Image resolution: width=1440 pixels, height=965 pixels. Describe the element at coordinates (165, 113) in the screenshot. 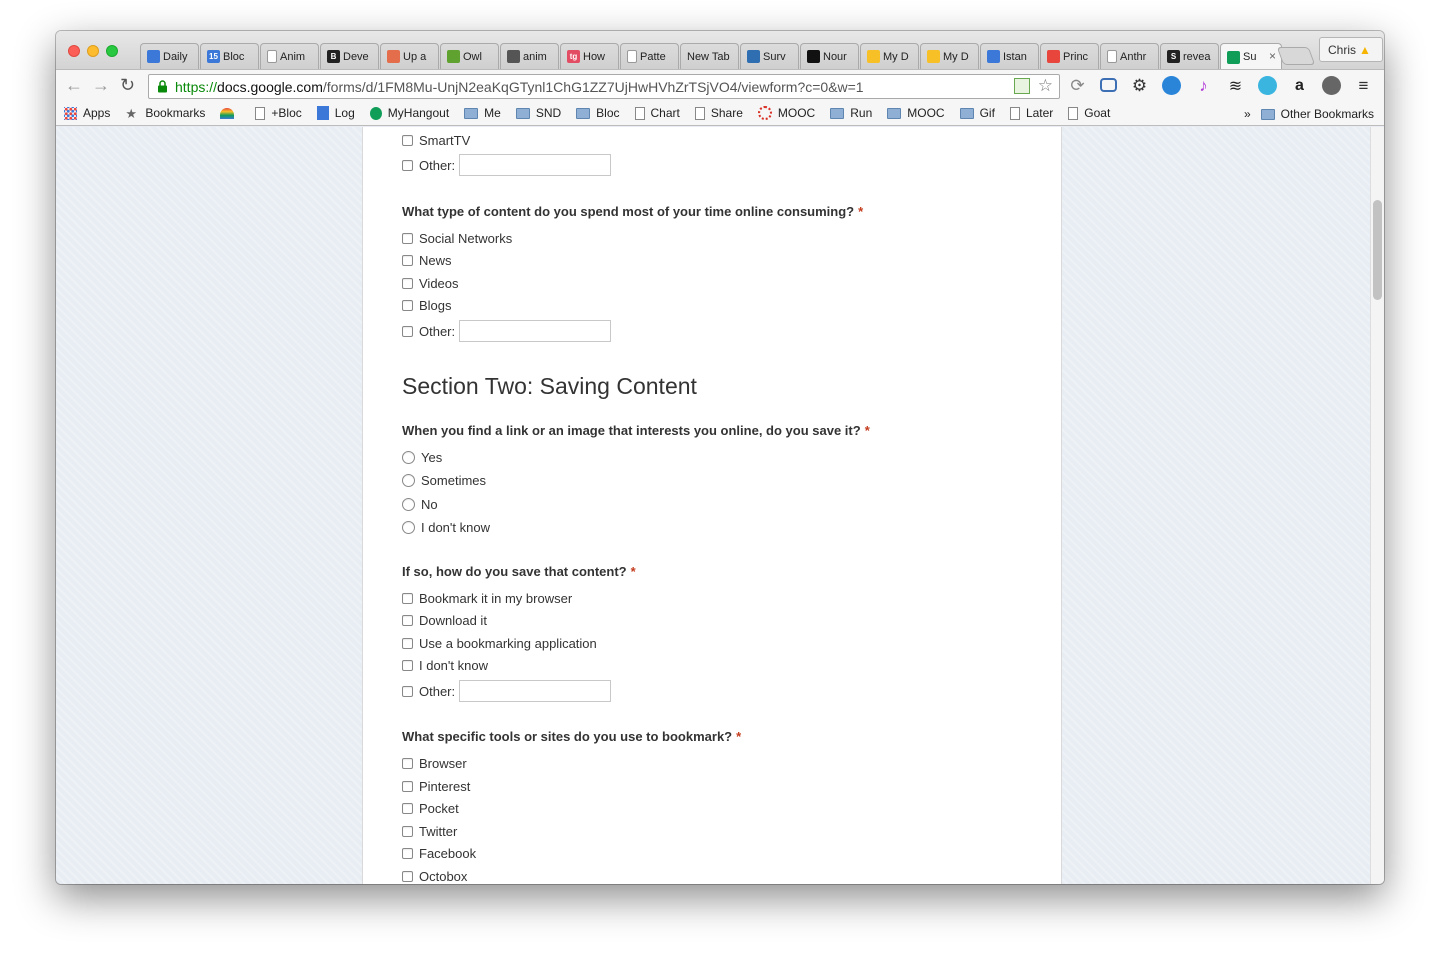

I see `bookmark-item: ★ Bookmarks` at that location.